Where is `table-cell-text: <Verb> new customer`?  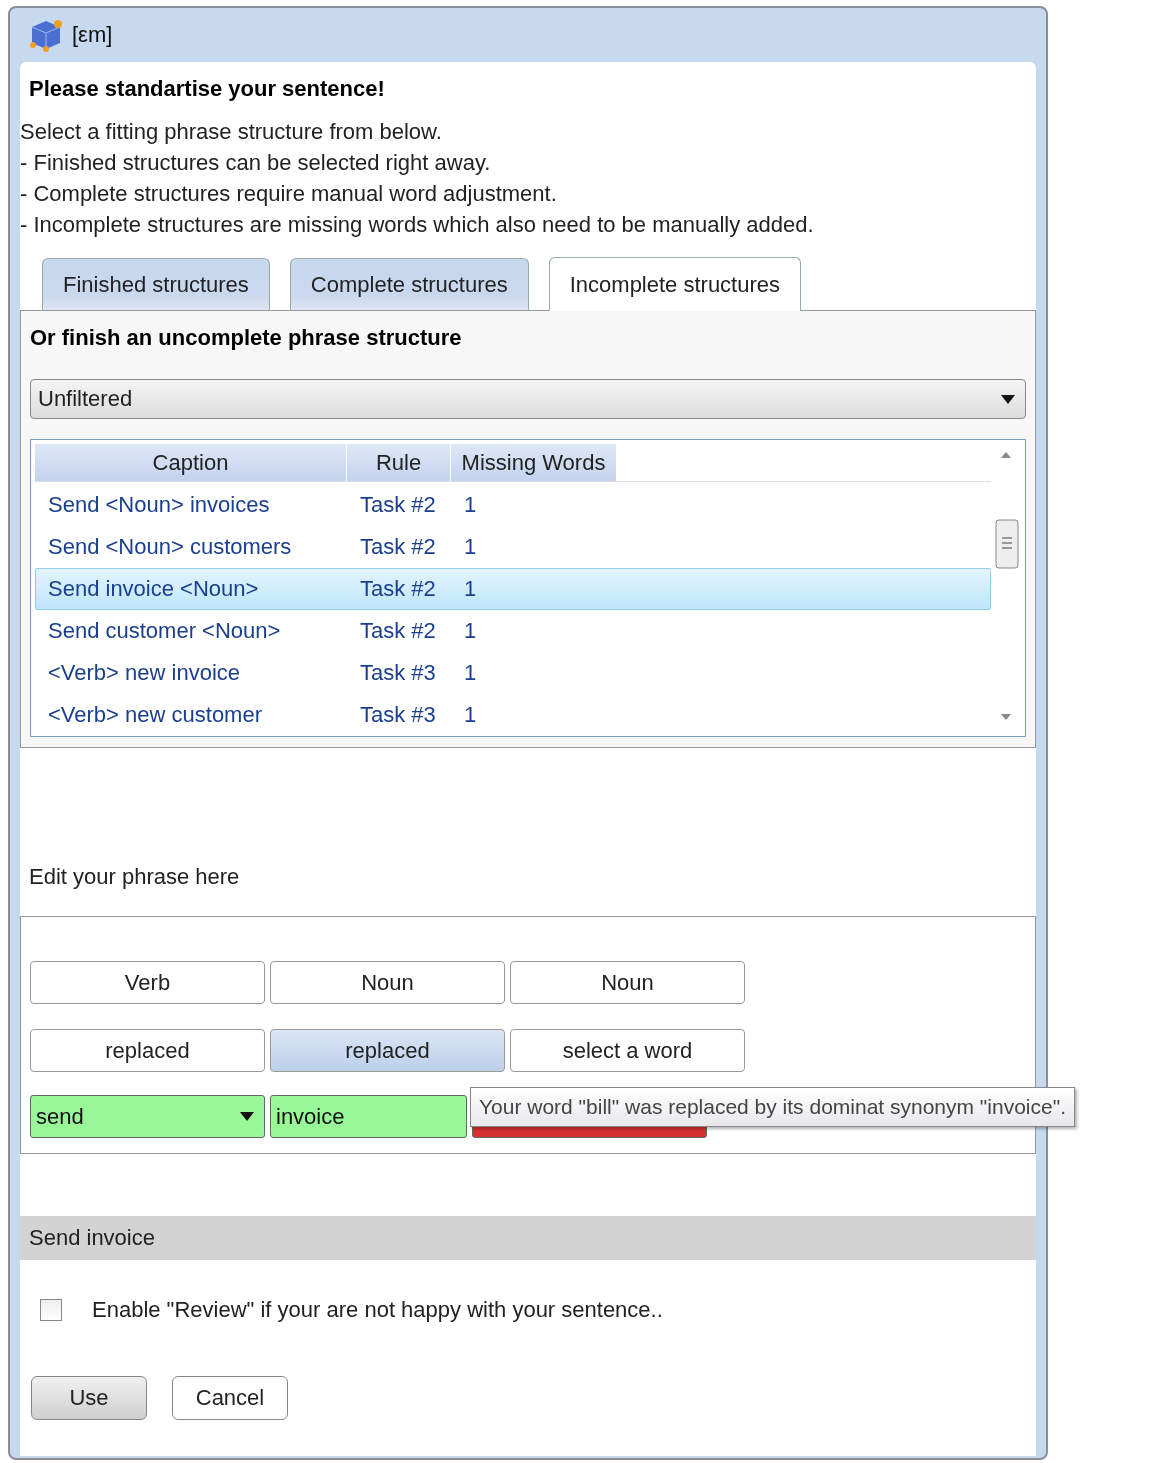 table-cell-text: <Verb> new customer is located at coordinates (155, 715).